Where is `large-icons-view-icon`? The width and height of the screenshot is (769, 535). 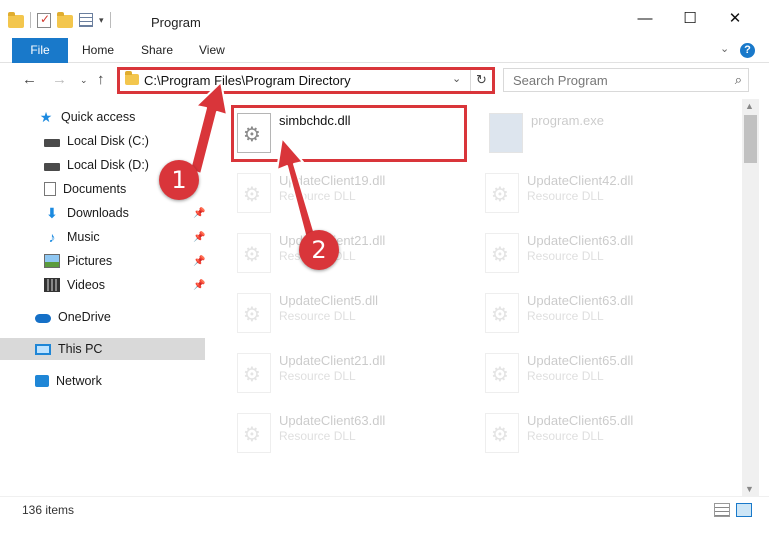 large-icons-view-icon is located at coordinates (744, 510).